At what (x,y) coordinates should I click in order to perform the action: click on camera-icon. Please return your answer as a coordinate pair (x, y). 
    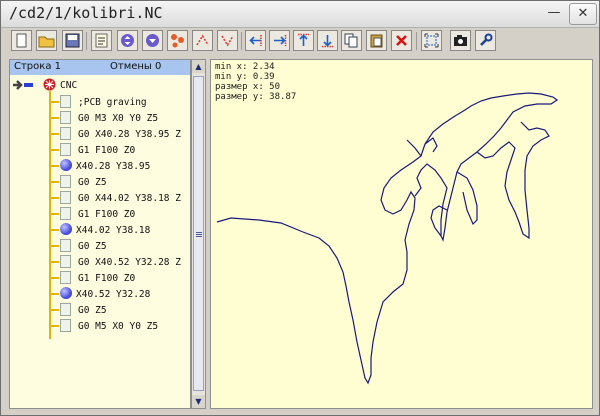
    Looking at the image, I should click on (460, 40).